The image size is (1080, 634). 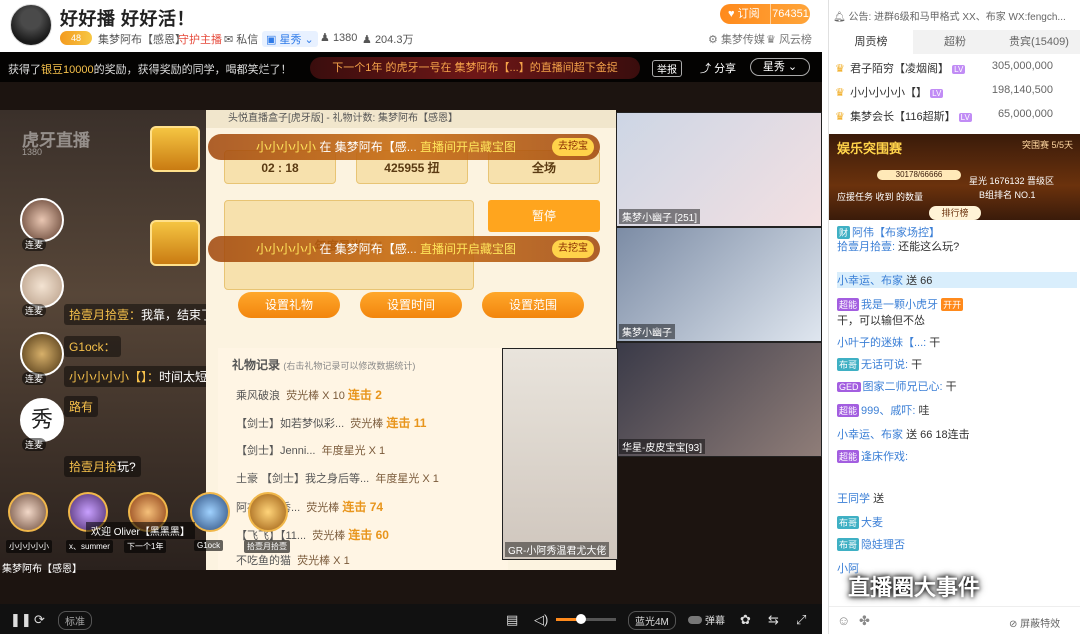 I want to click on fans-icon: ♟, so click(x=325, y=38).